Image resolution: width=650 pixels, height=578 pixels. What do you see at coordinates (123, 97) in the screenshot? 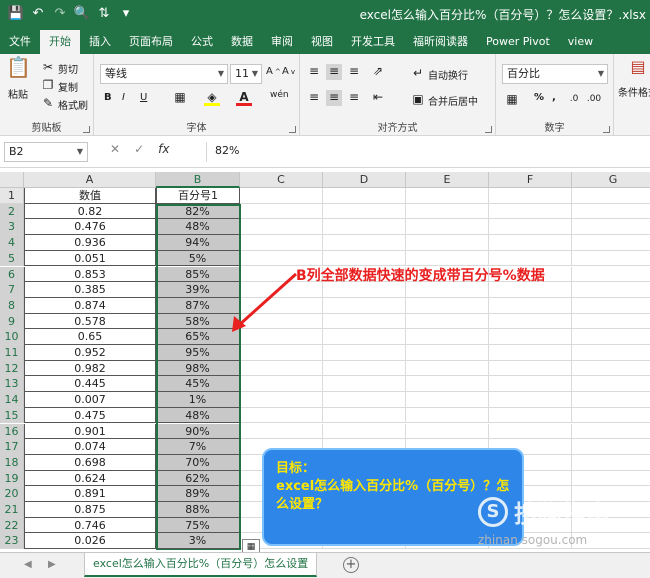
I see `italic-button: I` at bounding box center [123, 97].